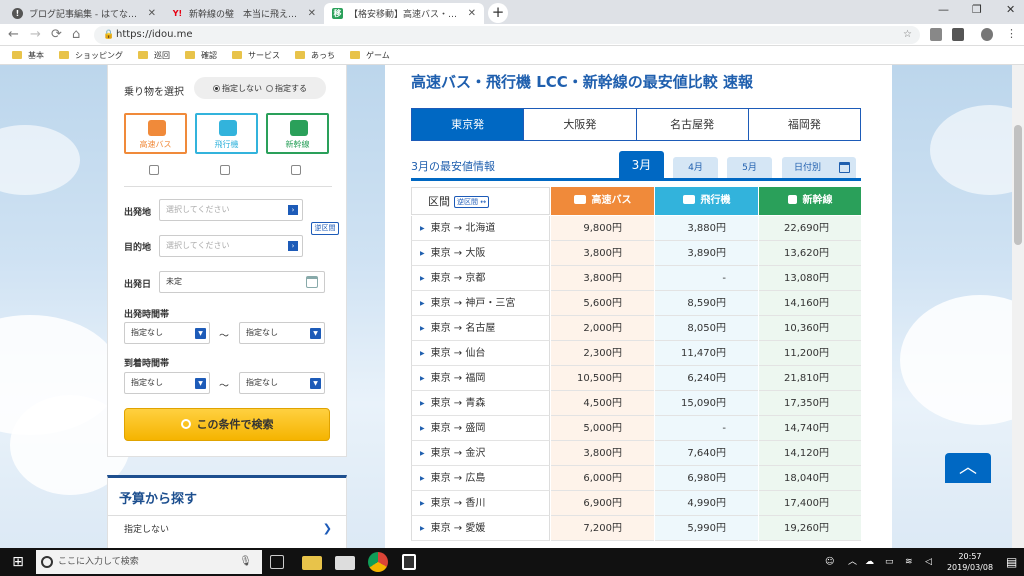 This screenshot has height=576, width=1024. I want to click on page-scrollbar, so click(1018, 306).